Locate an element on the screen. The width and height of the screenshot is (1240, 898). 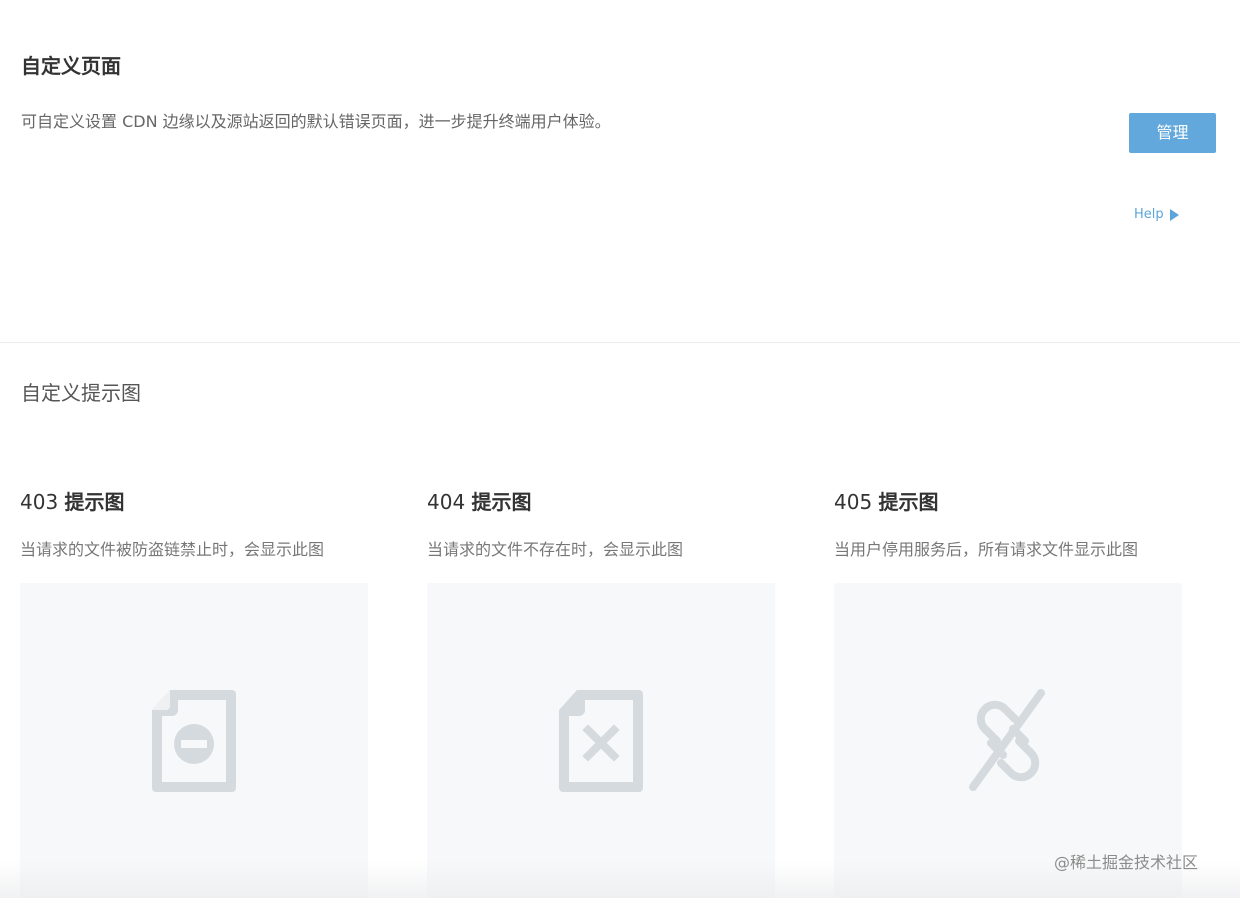
card-404: 404 提示图 当请求的文件不存在时，会显示此图 is located at coordinates (607, 692).